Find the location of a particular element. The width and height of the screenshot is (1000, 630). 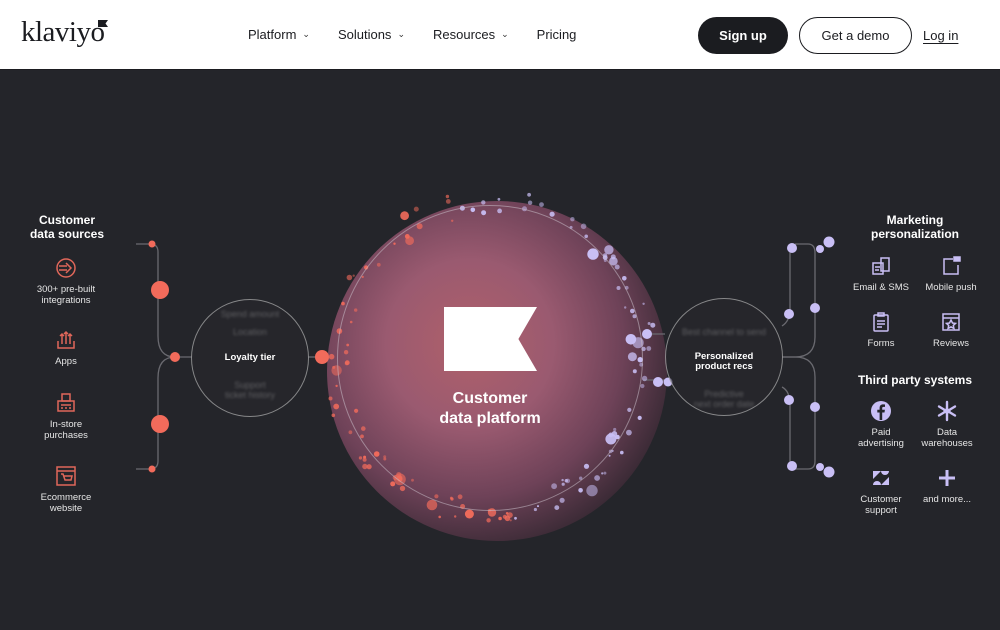

get-demo-button: Get a demo is located at coordinates (855, 35).